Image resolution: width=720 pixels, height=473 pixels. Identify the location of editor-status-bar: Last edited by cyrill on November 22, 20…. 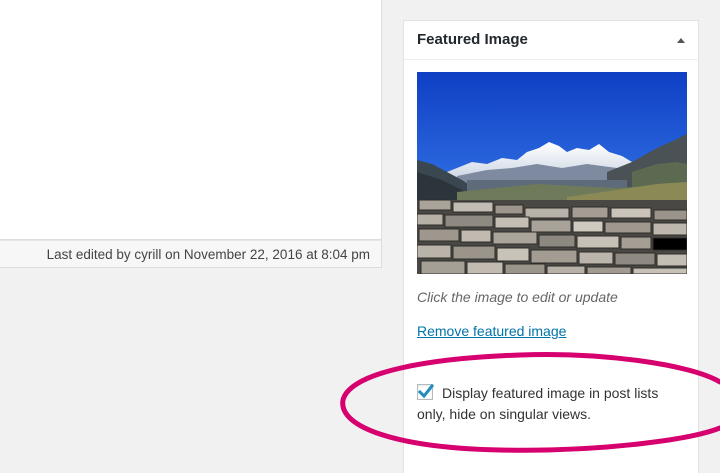
(191, 254).